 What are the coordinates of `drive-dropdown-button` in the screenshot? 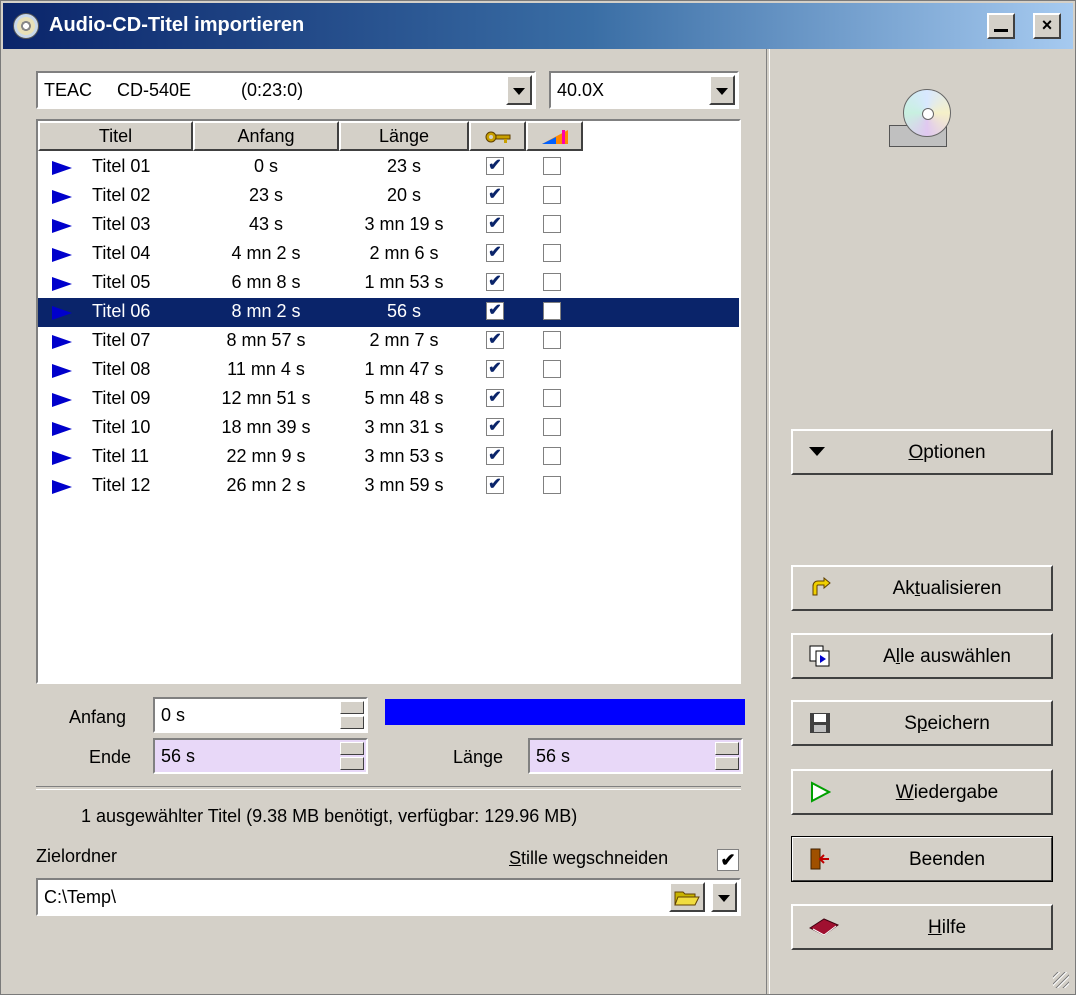 It's located at (519, 90).